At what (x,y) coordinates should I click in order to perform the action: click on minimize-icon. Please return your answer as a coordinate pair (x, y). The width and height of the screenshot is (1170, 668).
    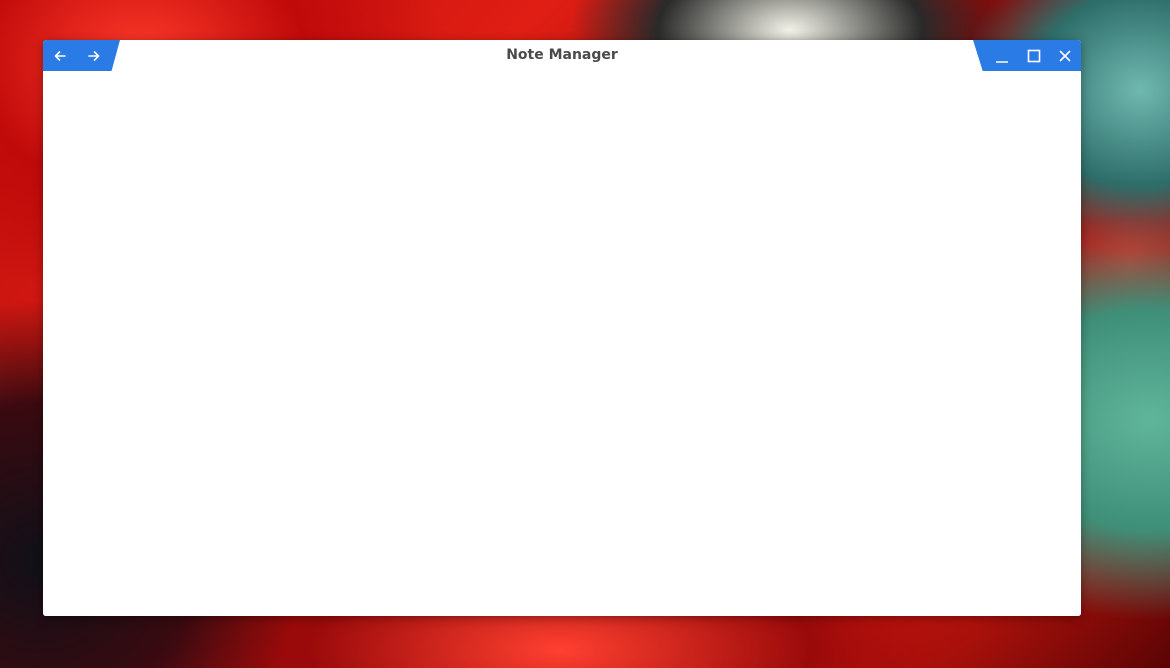
    Looking at the image, I should click on (1002, 56).